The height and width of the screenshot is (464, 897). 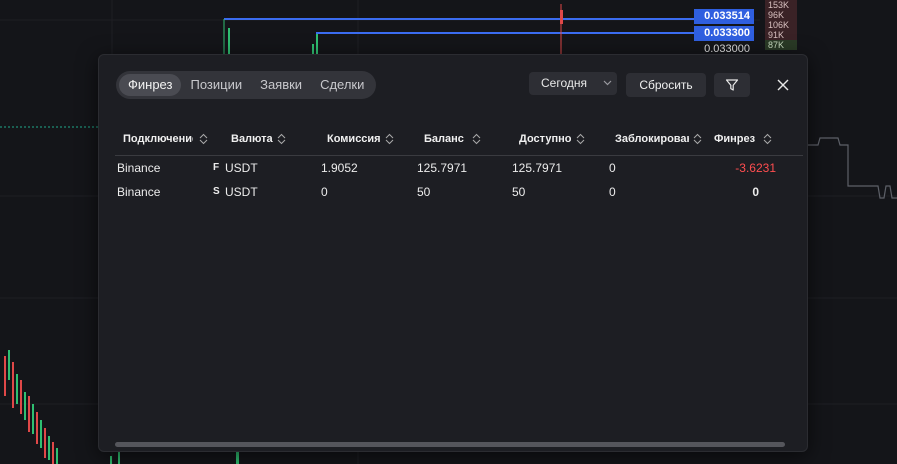 I want to click on right-line-series, so click(x=852, y=168).